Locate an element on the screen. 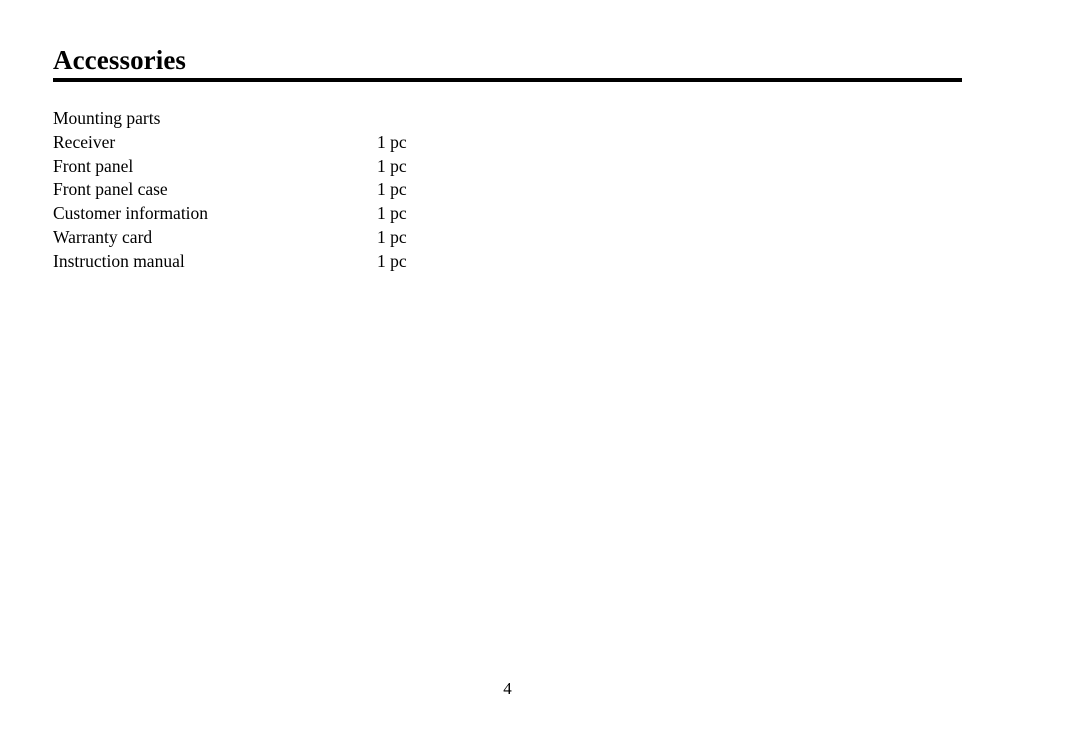 The image size is (1080, 734). accessory-row: Instruction manual 1 pc is located at coordinates (507, 262).